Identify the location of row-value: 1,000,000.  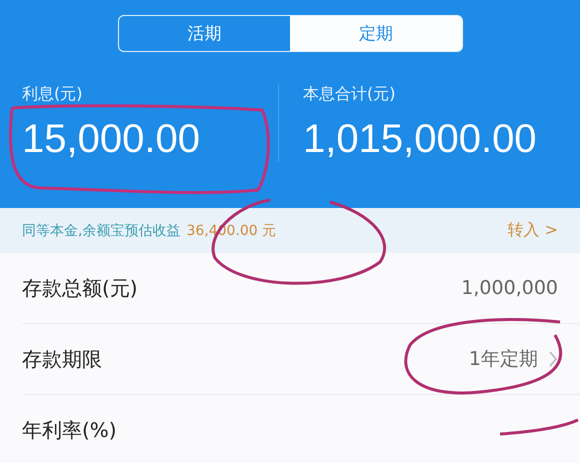
(509, 288).